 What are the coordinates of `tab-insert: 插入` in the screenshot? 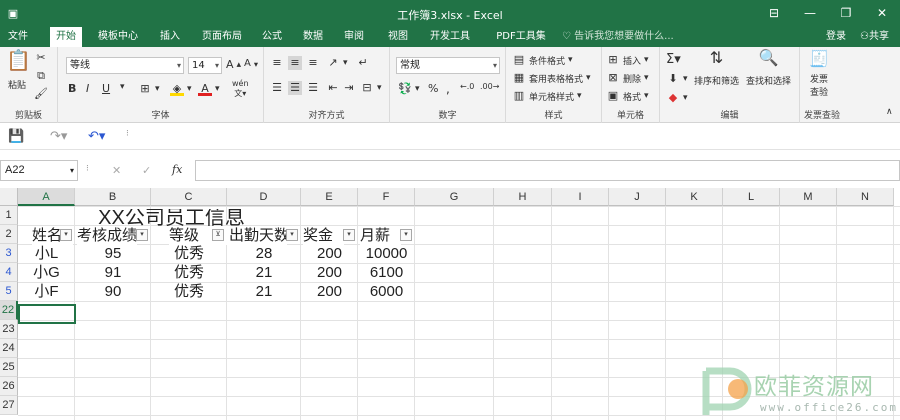 It's located at (170, 37).